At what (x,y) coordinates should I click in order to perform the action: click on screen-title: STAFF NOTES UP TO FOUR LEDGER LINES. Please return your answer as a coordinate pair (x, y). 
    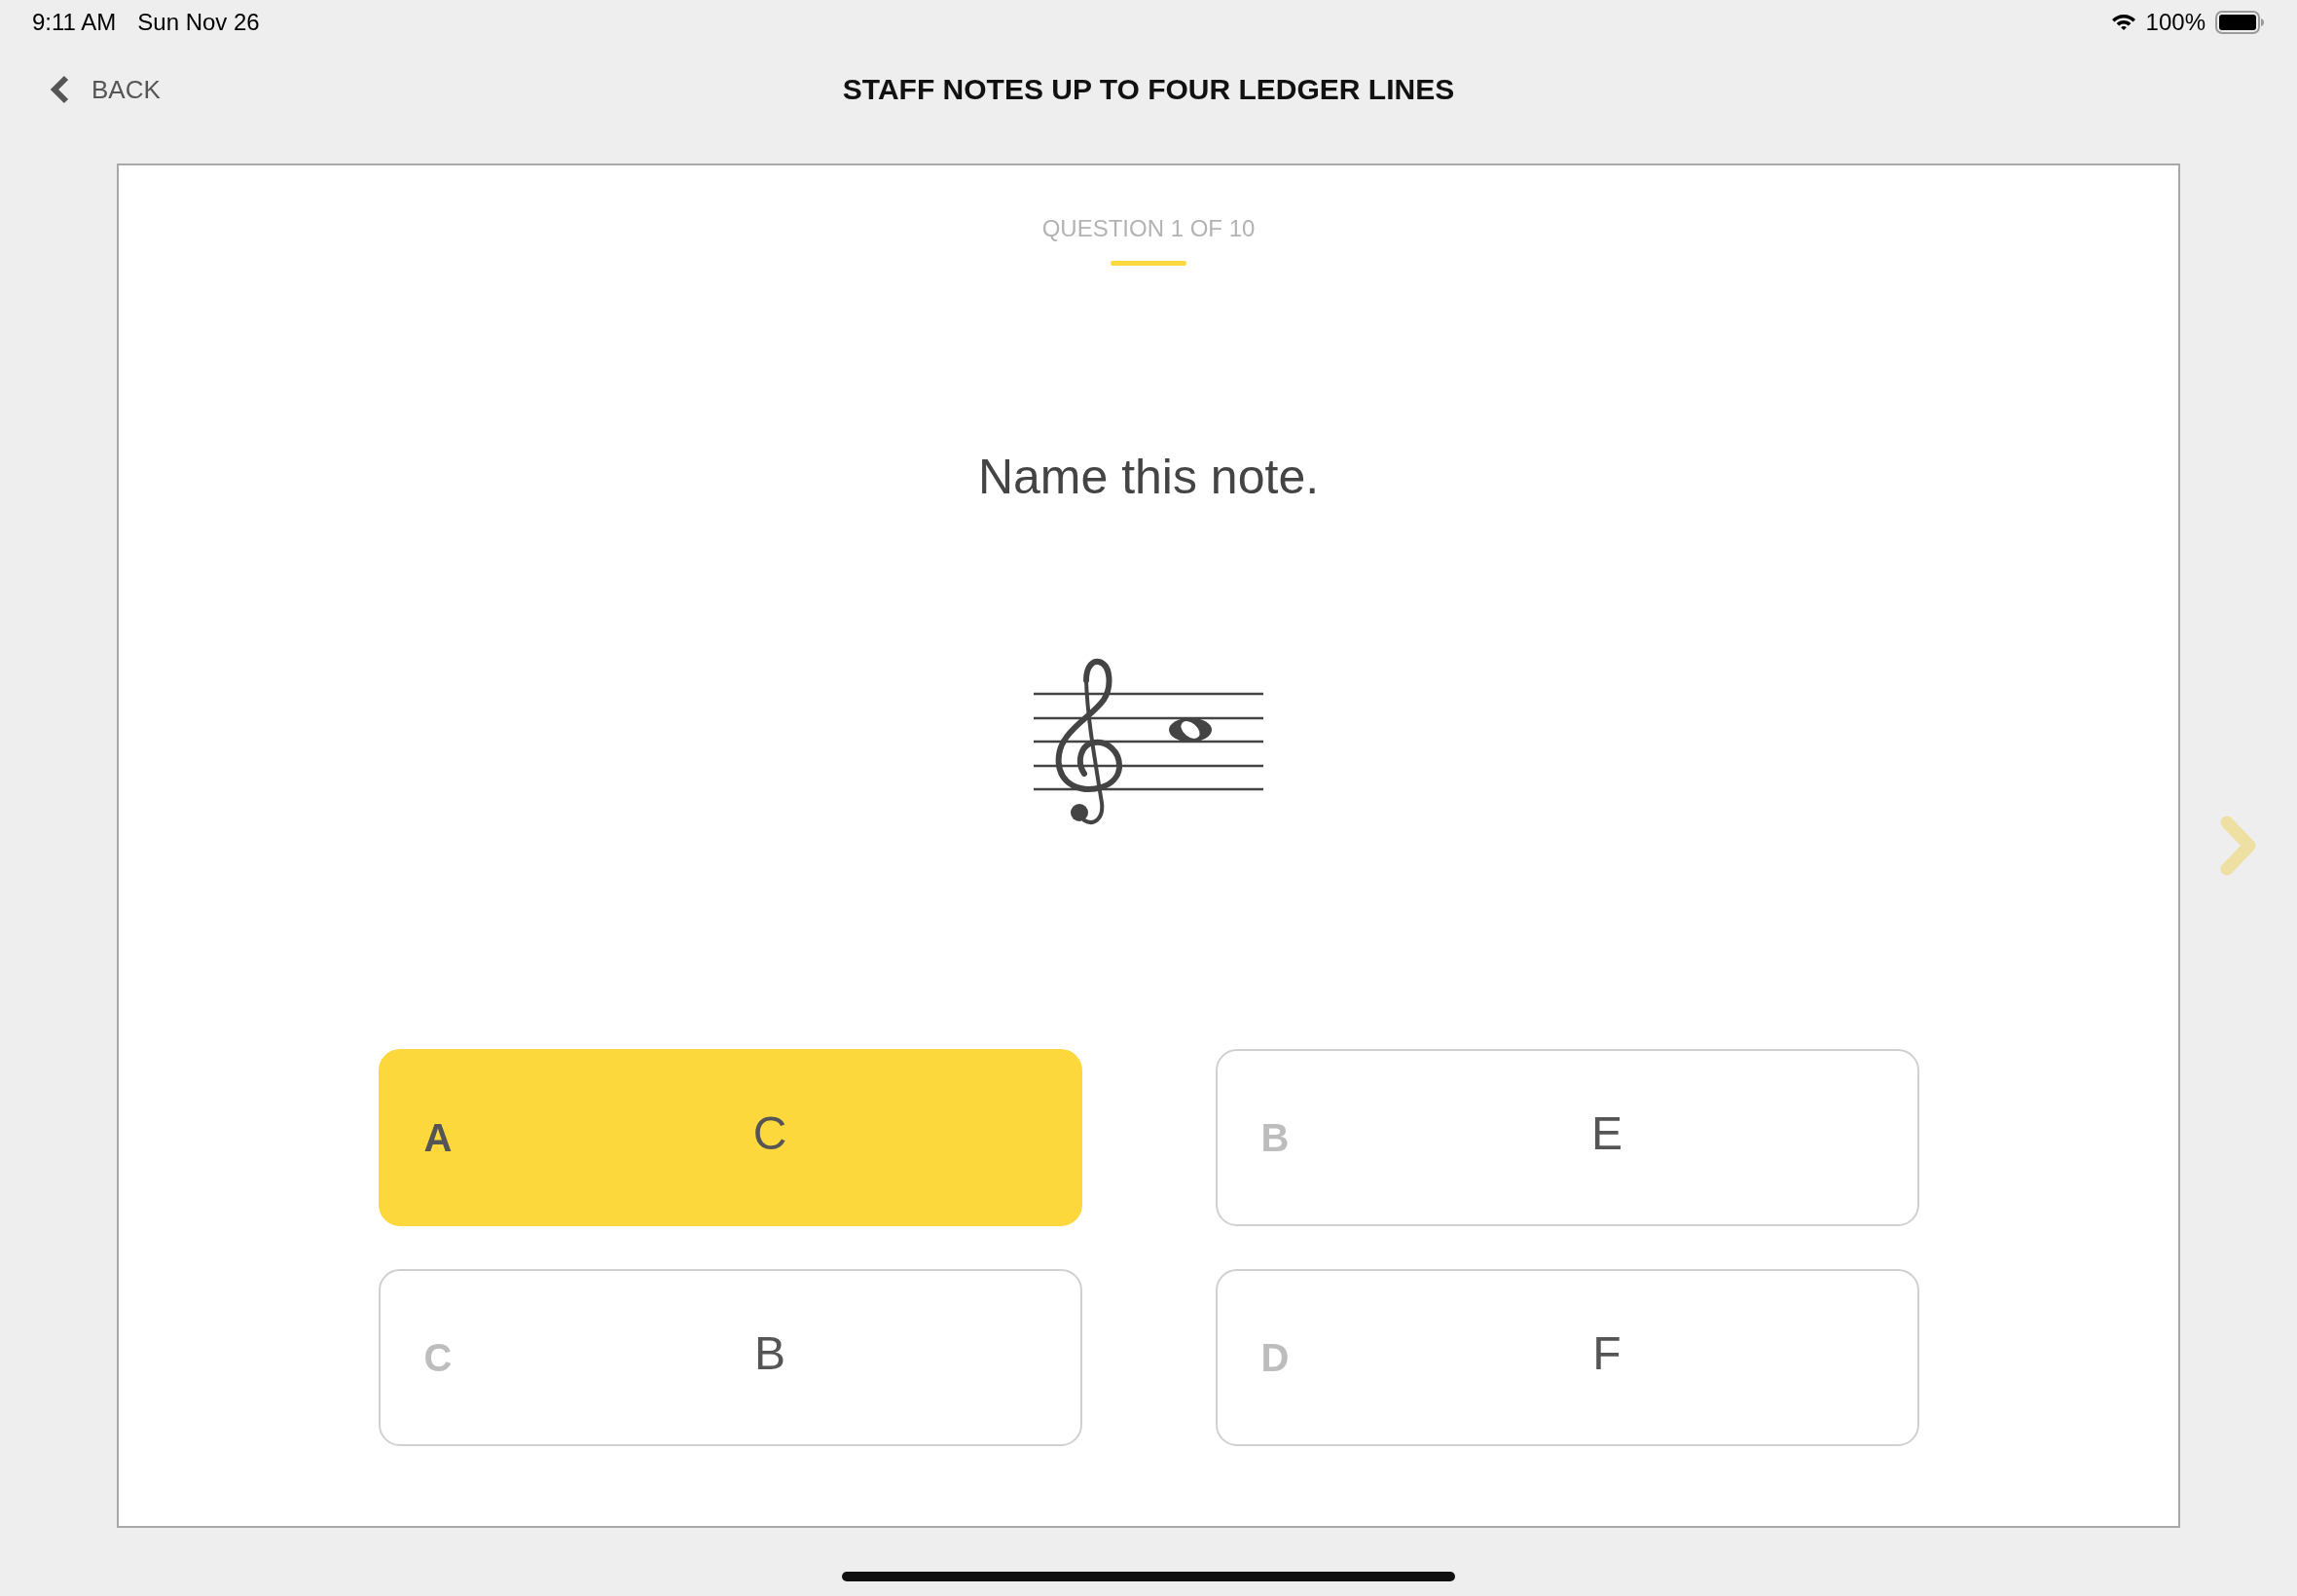
    Looking at the image, I should click on (1148, 89).